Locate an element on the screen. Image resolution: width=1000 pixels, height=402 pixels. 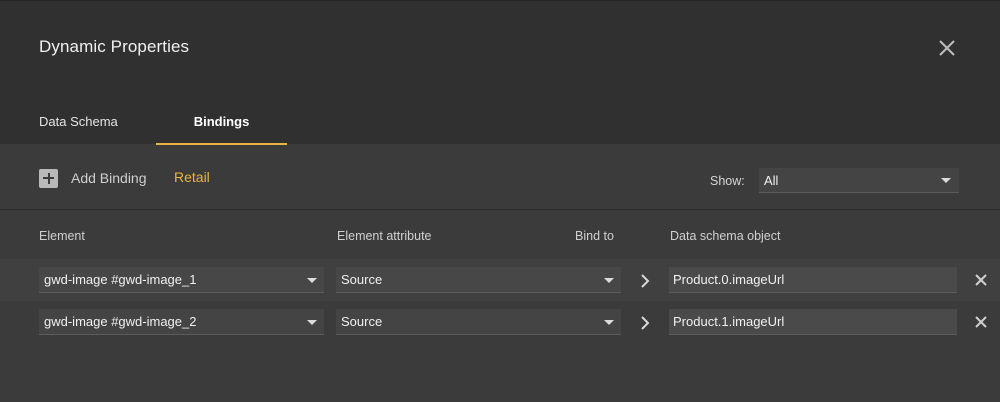
element-value: gwd-image #gwd-image_1 is located at coordinates (120, 279).